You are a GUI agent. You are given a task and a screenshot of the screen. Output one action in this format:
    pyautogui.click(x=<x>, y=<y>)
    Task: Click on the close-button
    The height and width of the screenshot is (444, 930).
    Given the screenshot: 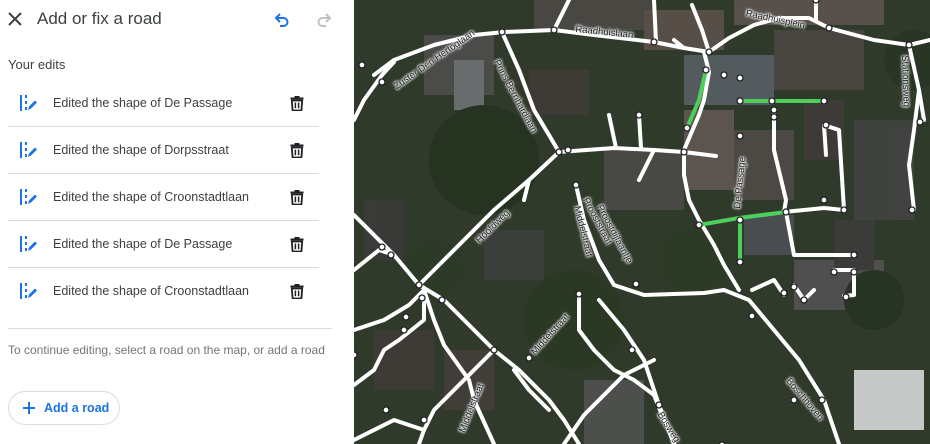 What is the action you would take?
    pyautogui.click(x=15, y=19)
    